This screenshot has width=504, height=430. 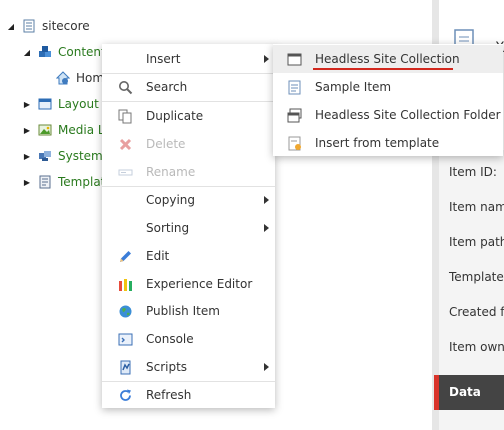 I want to click on menu-item-label: Rename, so click(x=171, y=172).